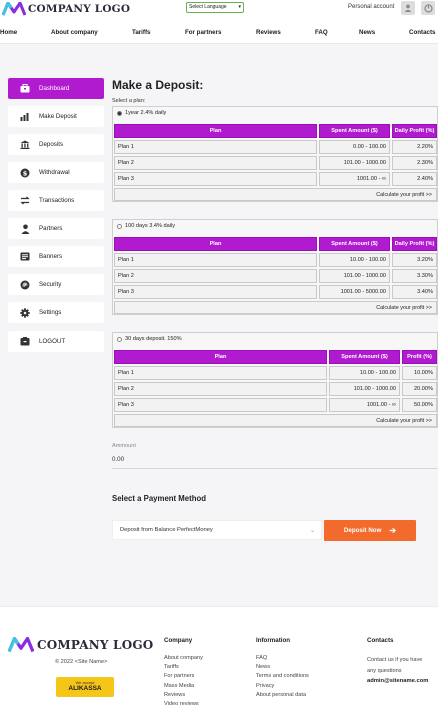  Describe the element at coordinates (393, 530) in the screenshot. I see `arrow-right-icon: ➔` at that location.